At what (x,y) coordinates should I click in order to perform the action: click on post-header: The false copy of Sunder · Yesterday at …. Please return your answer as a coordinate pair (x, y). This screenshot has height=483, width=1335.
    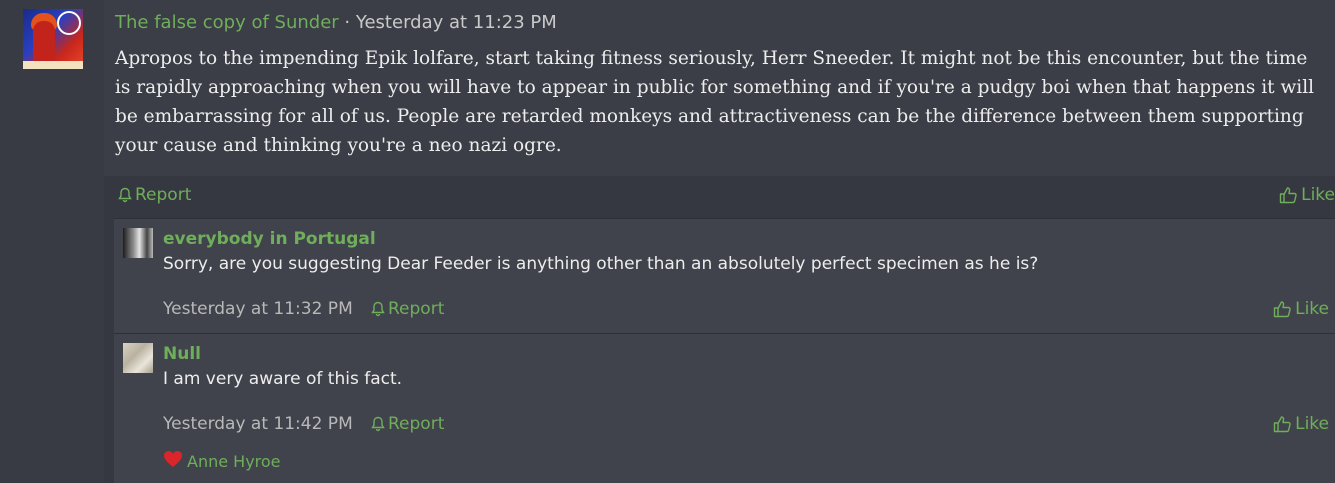
    Looking at the image, I should click on (336, 22).